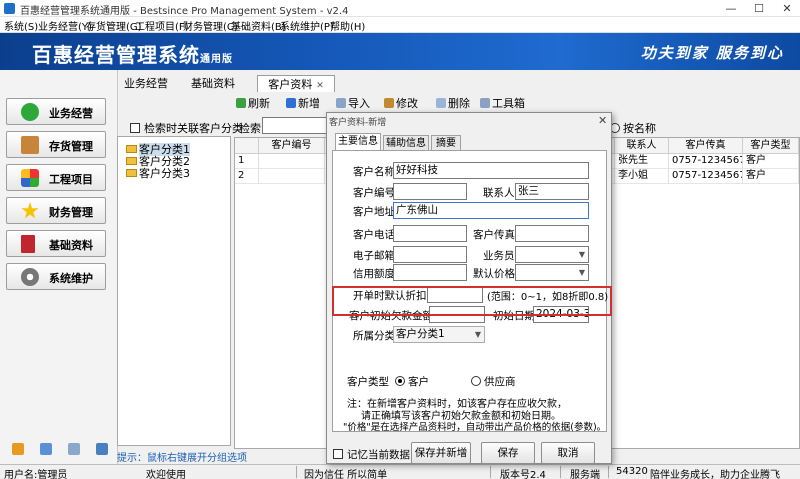  What do you see at coordinates (292, 146) in the screenshot?
I see `column-header: 客户编号` at bounding box center [292, 146].